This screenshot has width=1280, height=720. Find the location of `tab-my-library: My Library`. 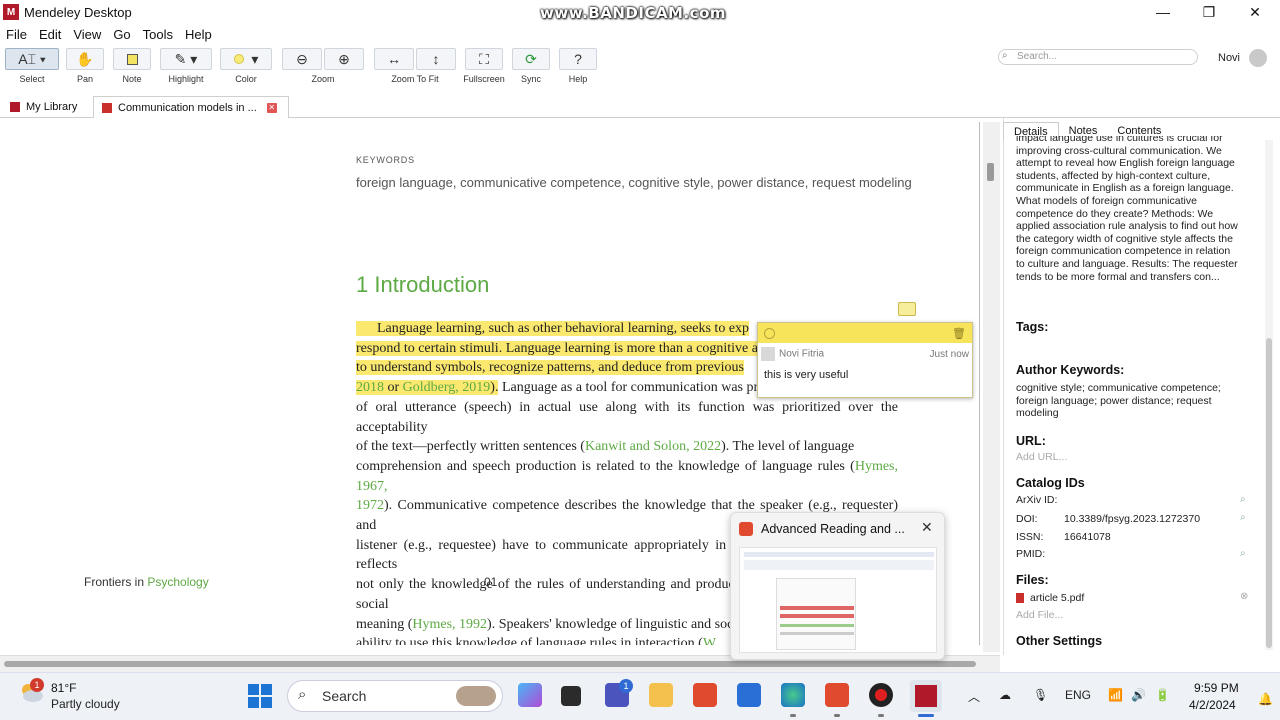

tab-my-library: My Library is located at coordinates (46, 107).